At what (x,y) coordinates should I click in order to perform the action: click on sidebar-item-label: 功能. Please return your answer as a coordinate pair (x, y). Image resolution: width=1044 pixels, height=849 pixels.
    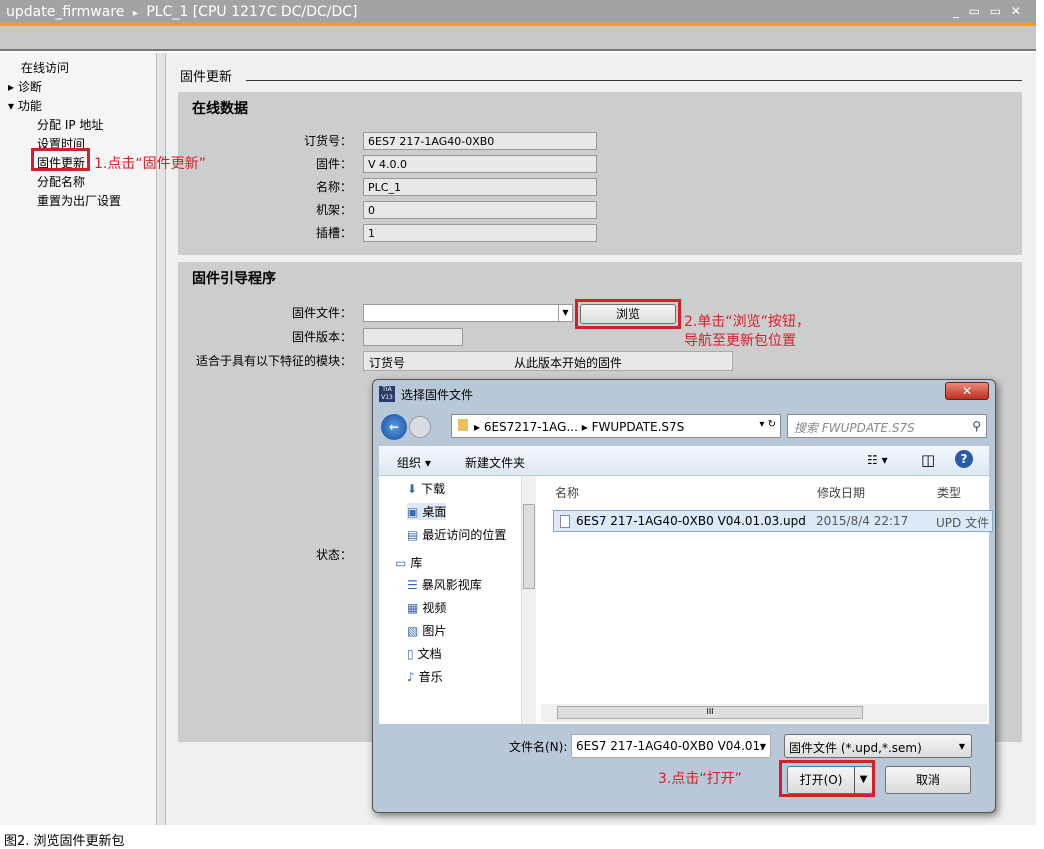
    Looking at the image, I should click on (29, 106).